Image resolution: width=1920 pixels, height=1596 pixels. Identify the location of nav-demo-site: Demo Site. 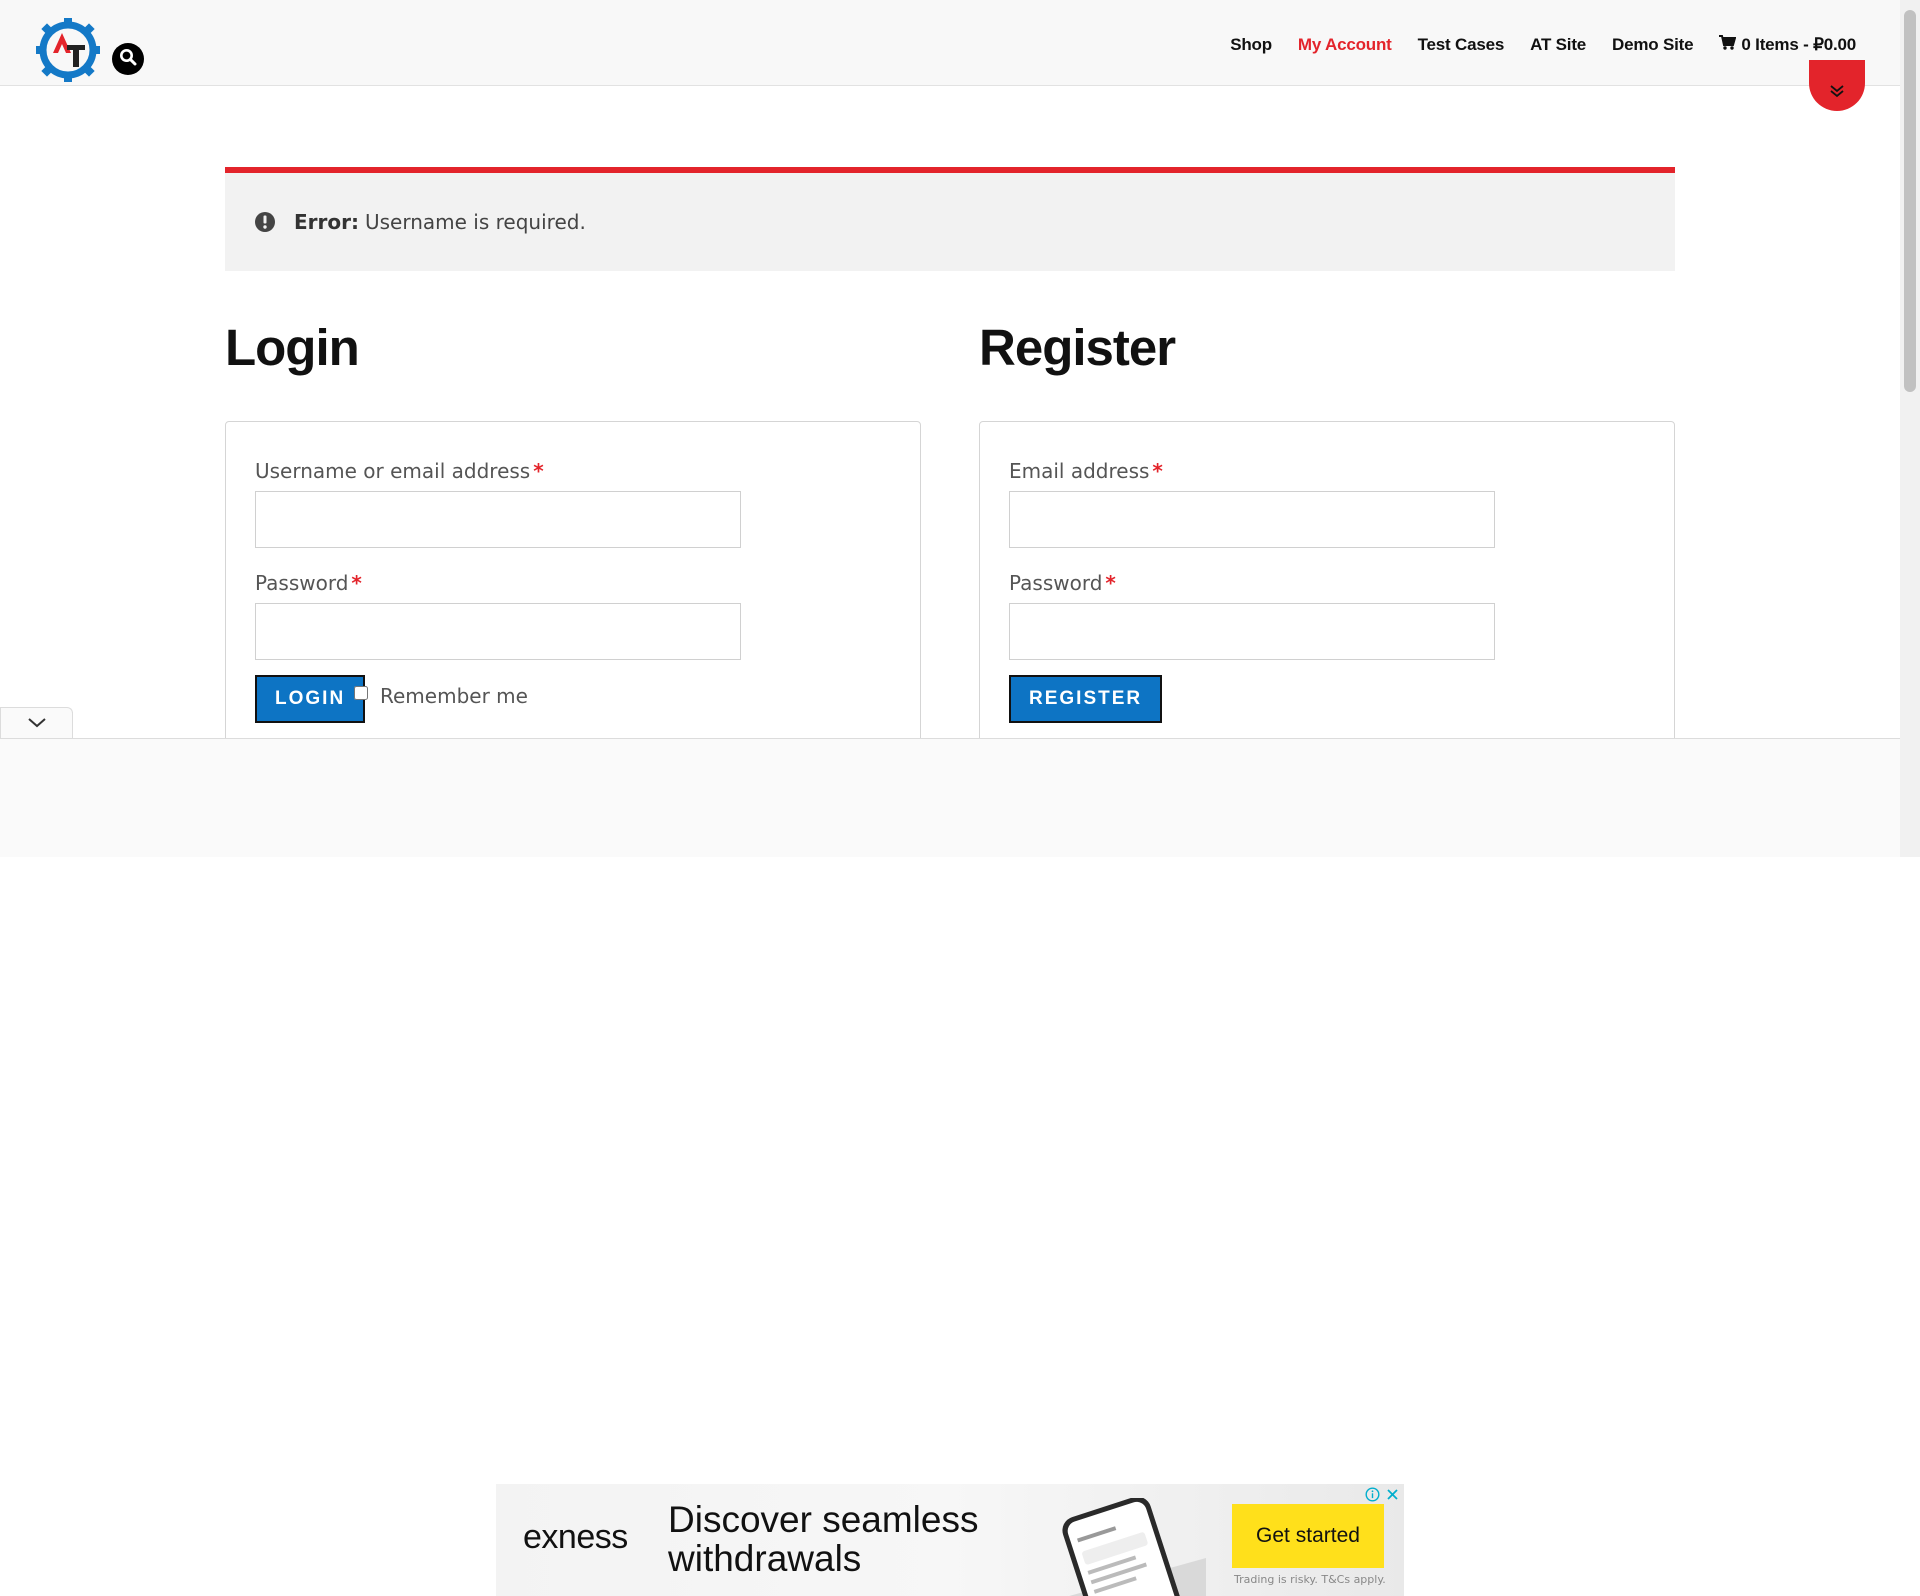
(1653, 45).